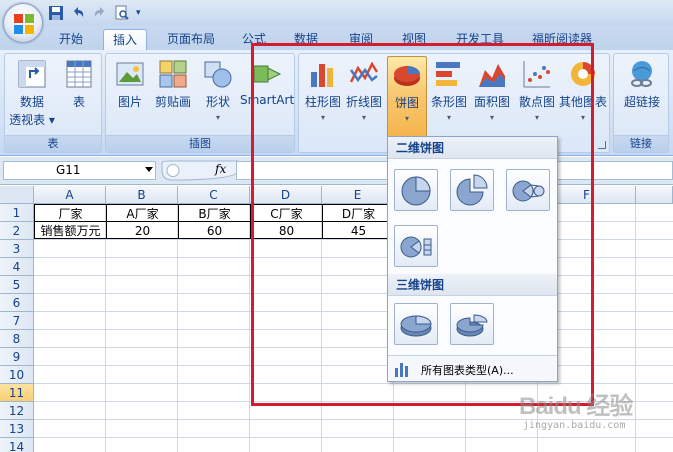  I want to click on tab-home: 开始, so click(71, 39).